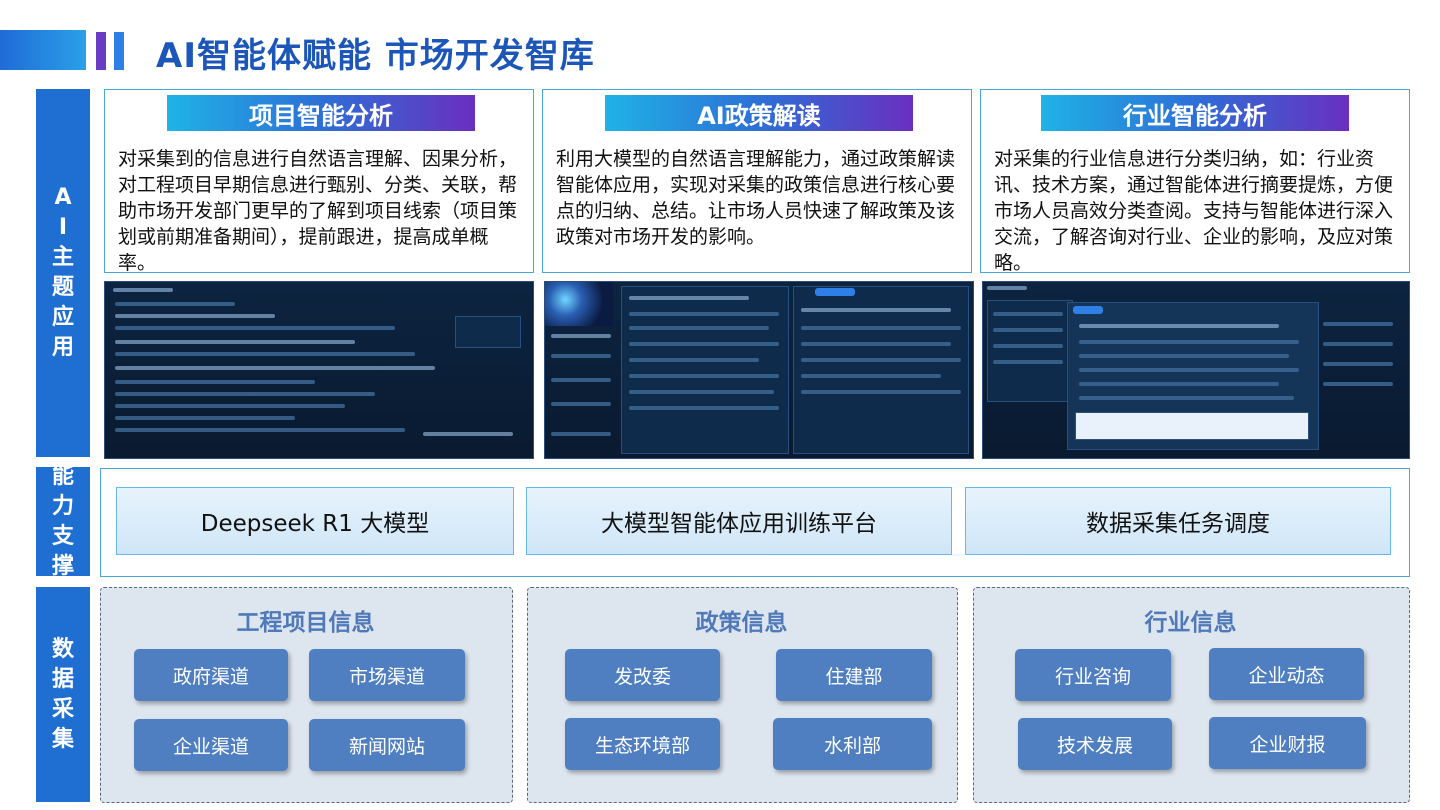 Image resolution: width=1440 pixels, height=810 pixels. I want to click on side-label-data-collection: 数据采集, so click(63, 694).